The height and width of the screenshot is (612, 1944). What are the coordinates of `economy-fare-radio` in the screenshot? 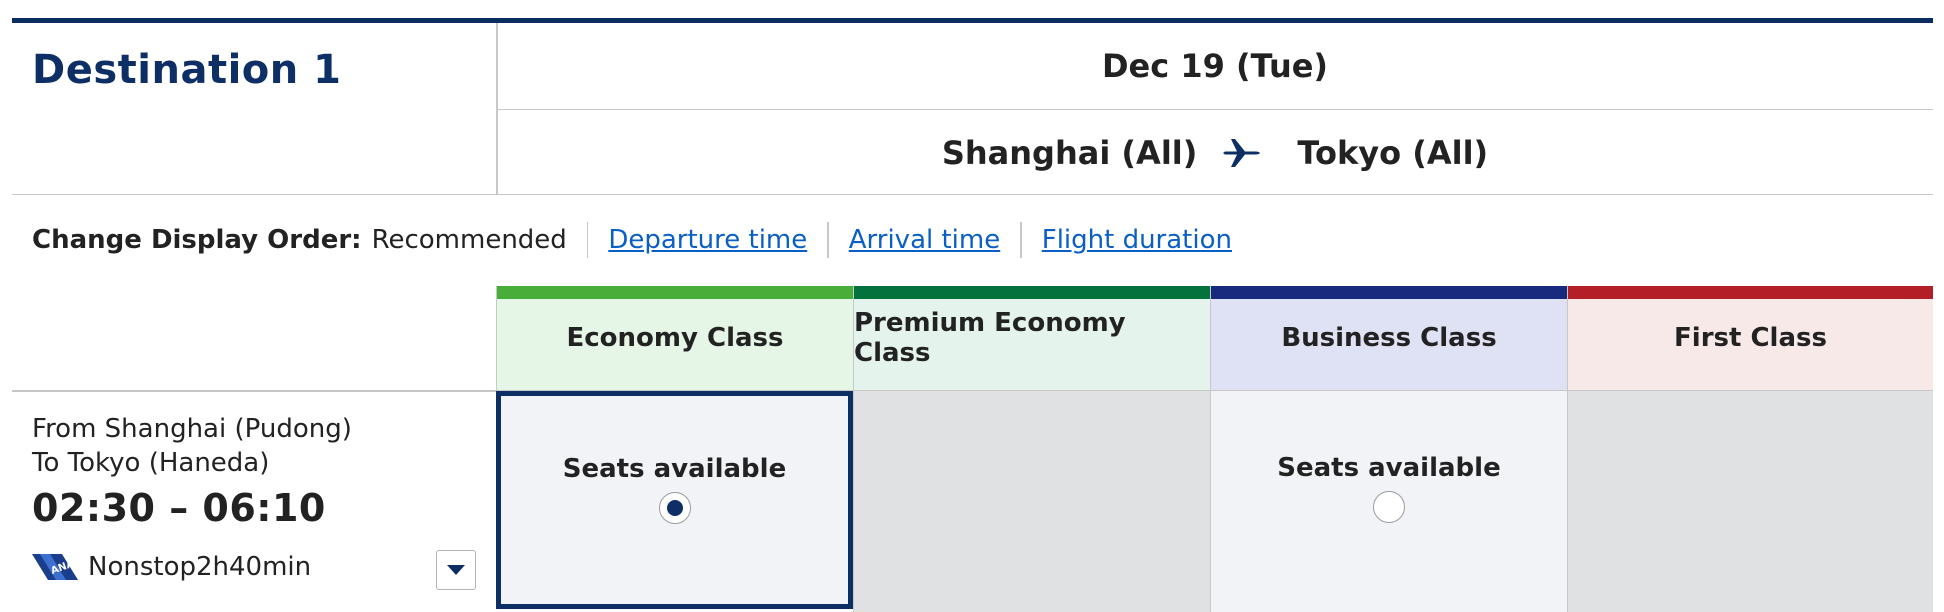 It's located at (674, 508).